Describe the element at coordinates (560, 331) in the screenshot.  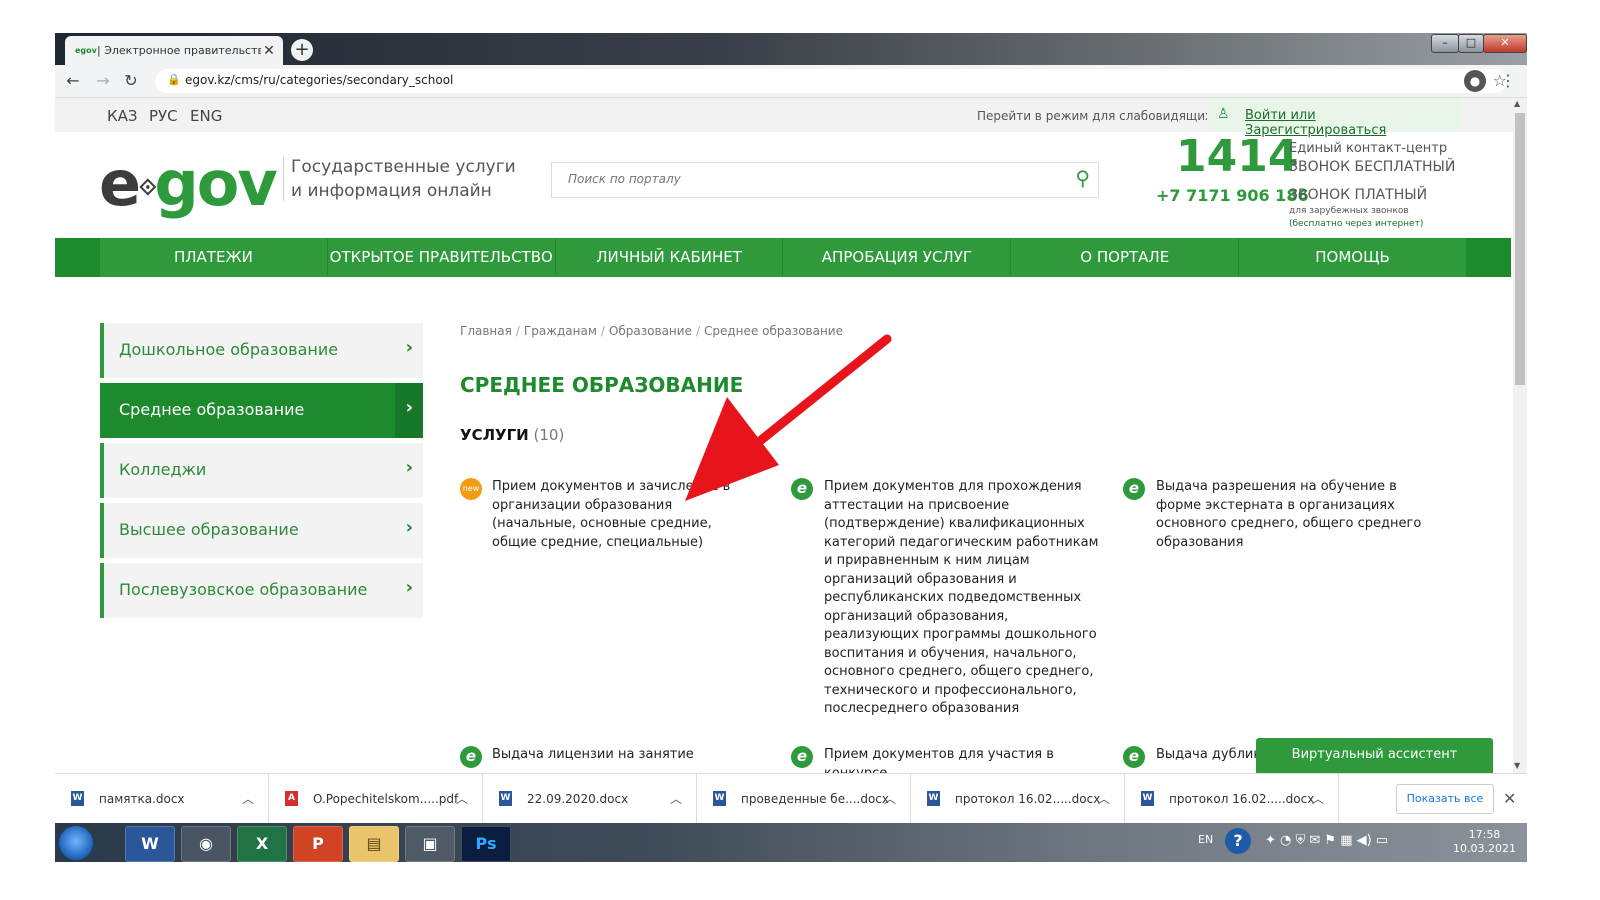
I see `breadcrumb-citizens: Гражданам` at that location.